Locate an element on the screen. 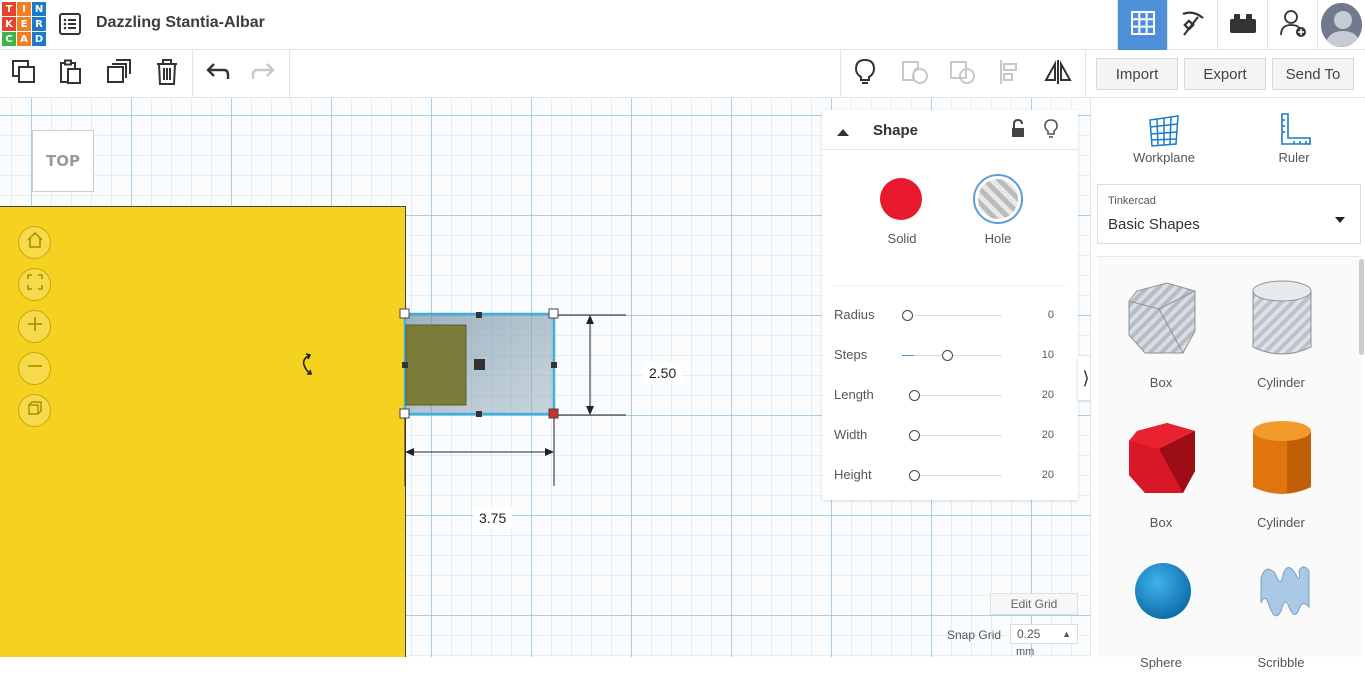  cylinder-orange-icon is located at coordinates (1282, 464).